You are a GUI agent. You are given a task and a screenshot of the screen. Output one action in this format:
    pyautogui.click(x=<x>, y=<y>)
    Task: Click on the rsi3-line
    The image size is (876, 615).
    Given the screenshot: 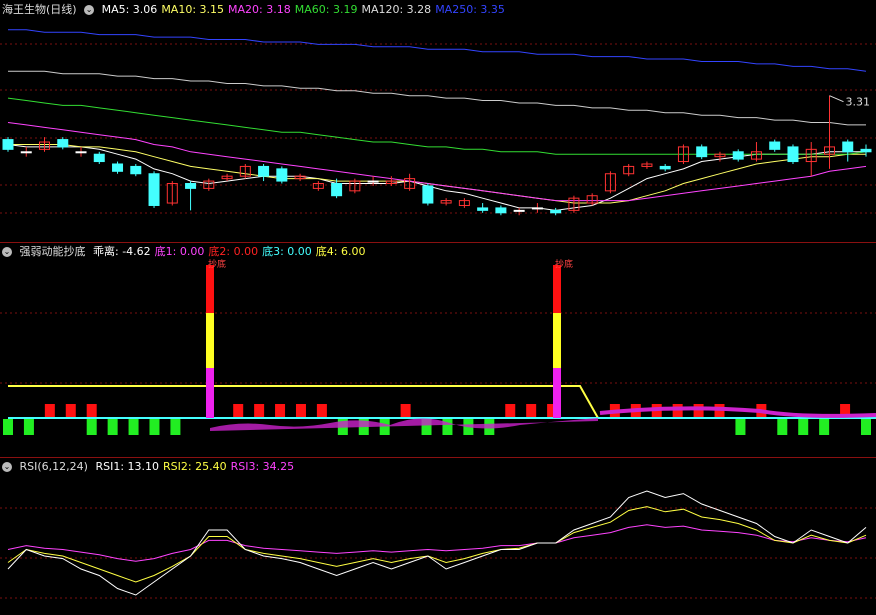 What is the action you would take?
    pyautogui.click(x=437, y=543)
    